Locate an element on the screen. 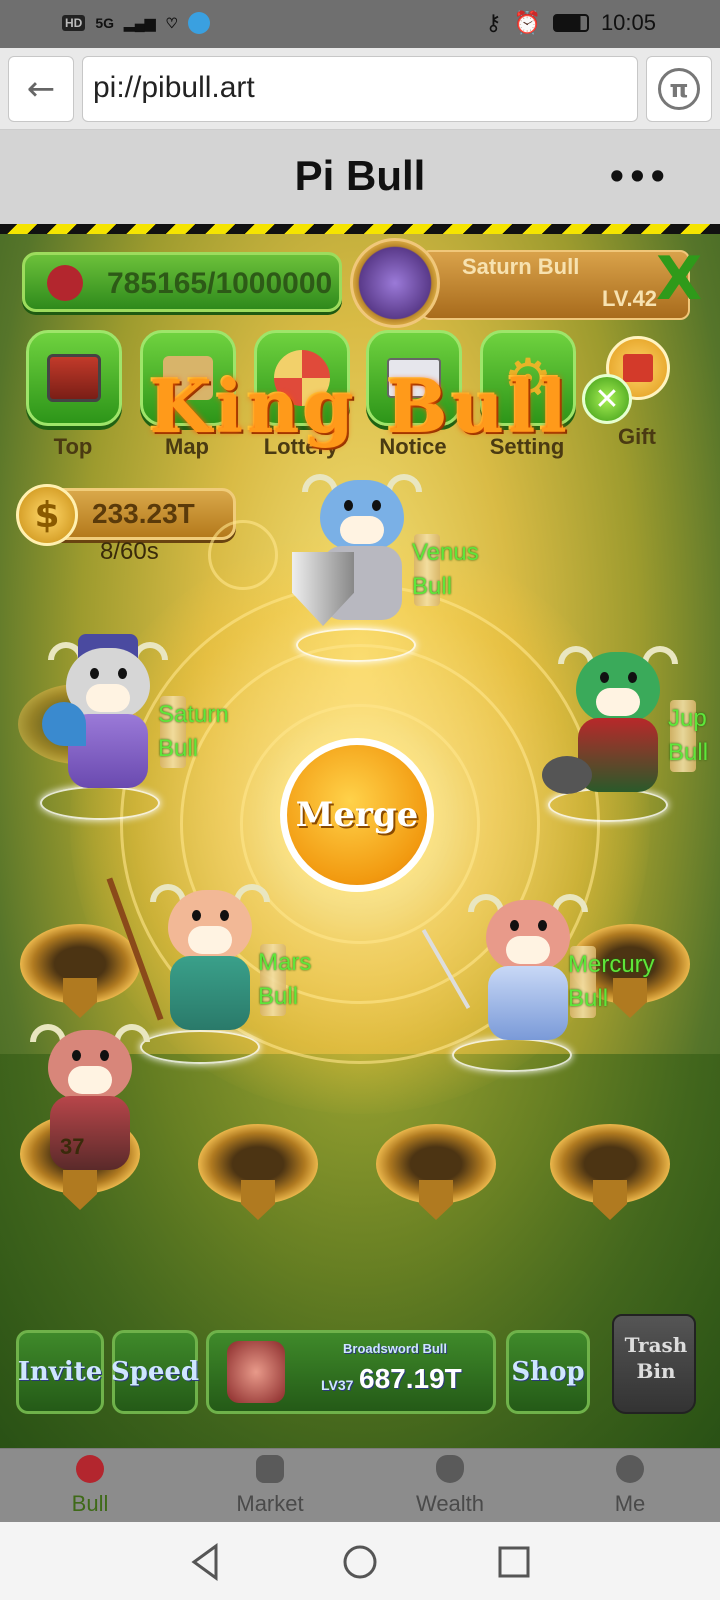  tab-wealth: Wealth is located at coordinates (450, 1486).